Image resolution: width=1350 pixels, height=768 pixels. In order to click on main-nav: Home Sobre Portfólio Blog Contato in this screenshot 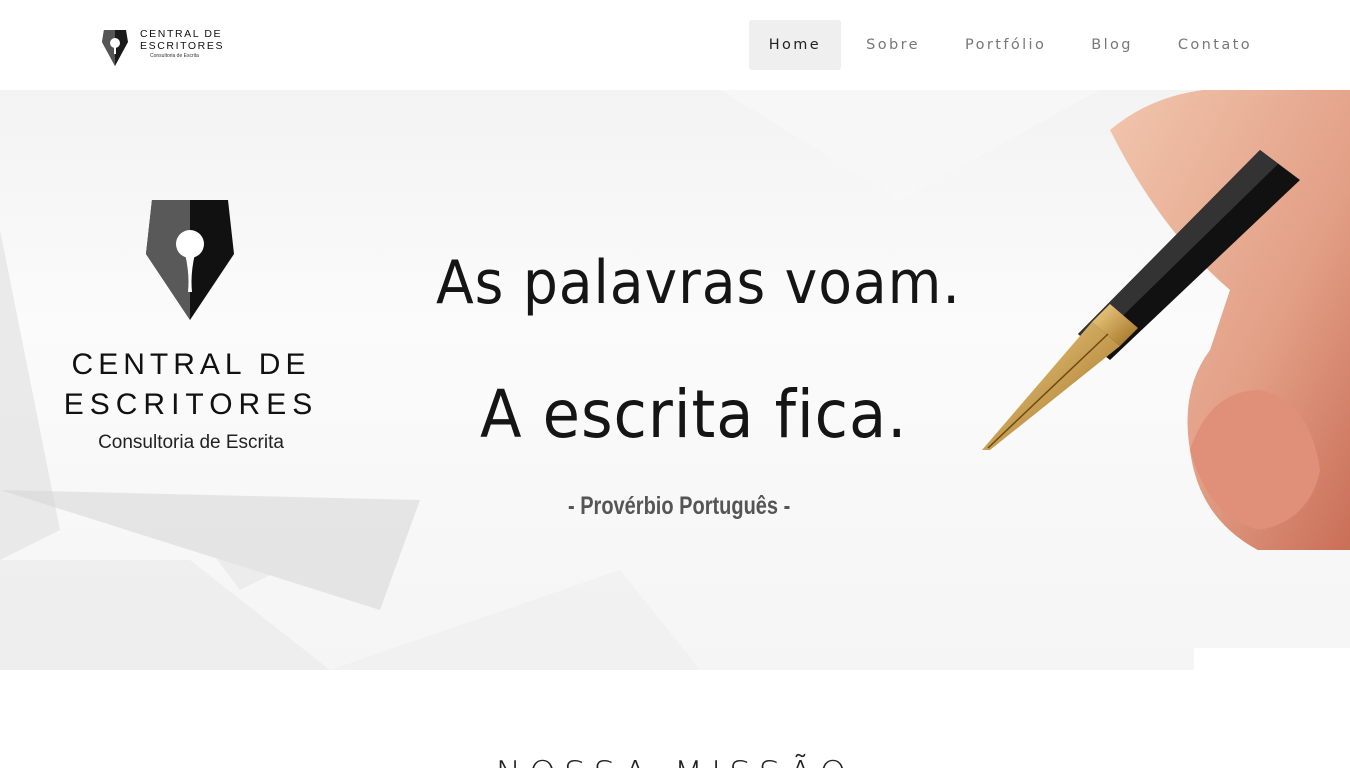, I will do `click(1008, 45)`.